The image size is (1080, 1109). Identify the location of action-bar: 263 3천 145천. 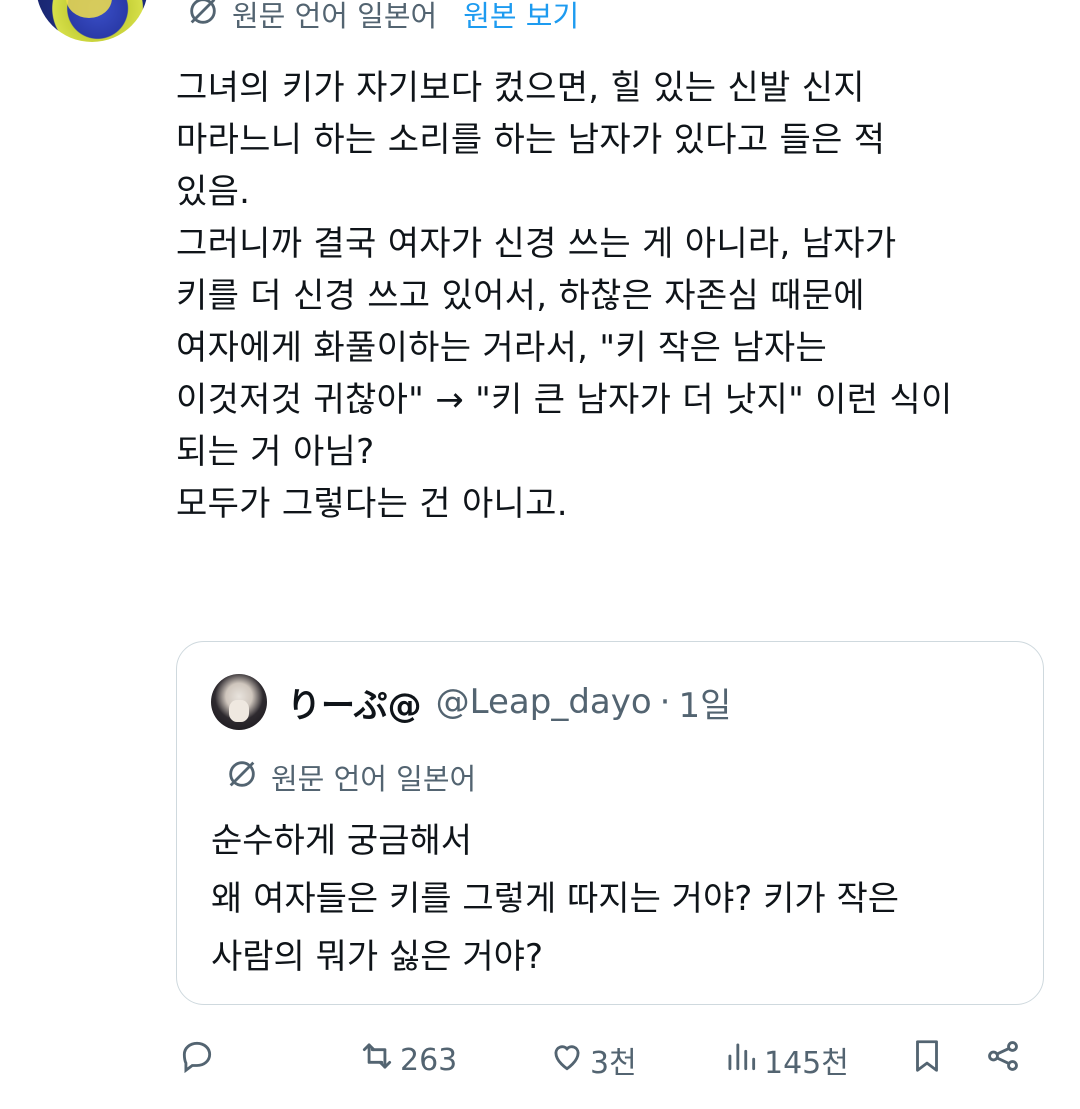
(540, 1060).